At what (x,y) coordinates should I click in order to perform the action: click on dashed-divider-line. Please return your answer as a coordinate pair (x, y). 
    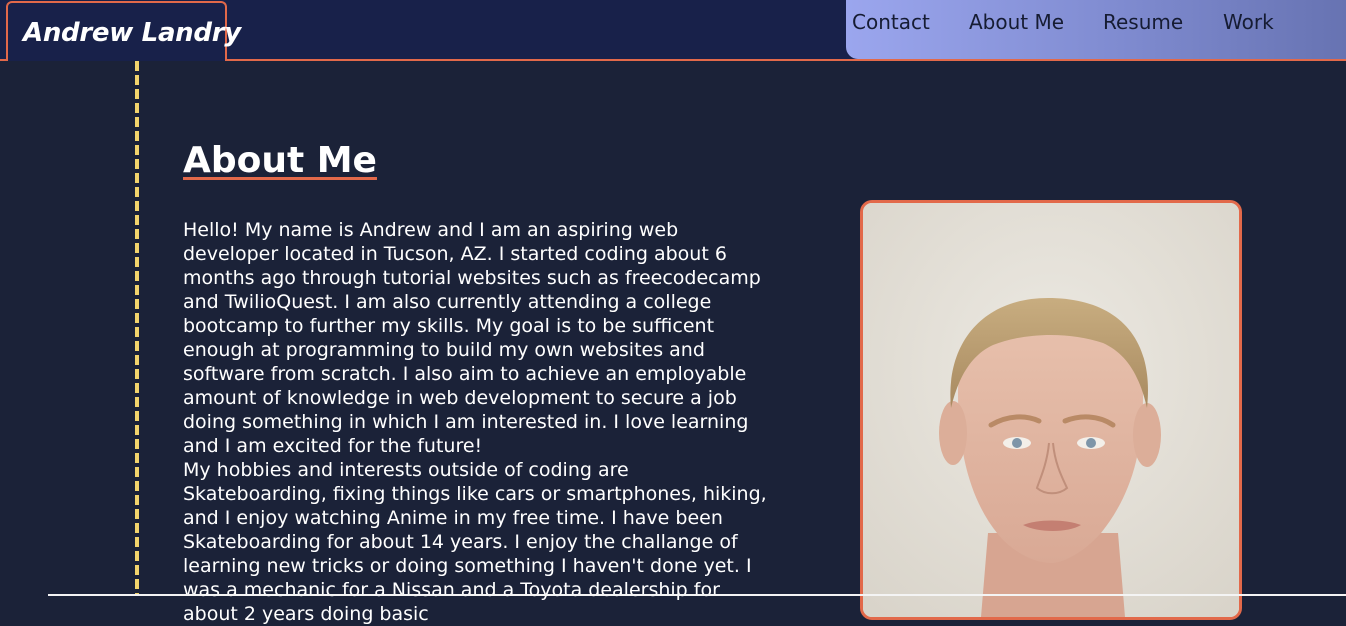
    Looking at the image, I should click on (137, 328).